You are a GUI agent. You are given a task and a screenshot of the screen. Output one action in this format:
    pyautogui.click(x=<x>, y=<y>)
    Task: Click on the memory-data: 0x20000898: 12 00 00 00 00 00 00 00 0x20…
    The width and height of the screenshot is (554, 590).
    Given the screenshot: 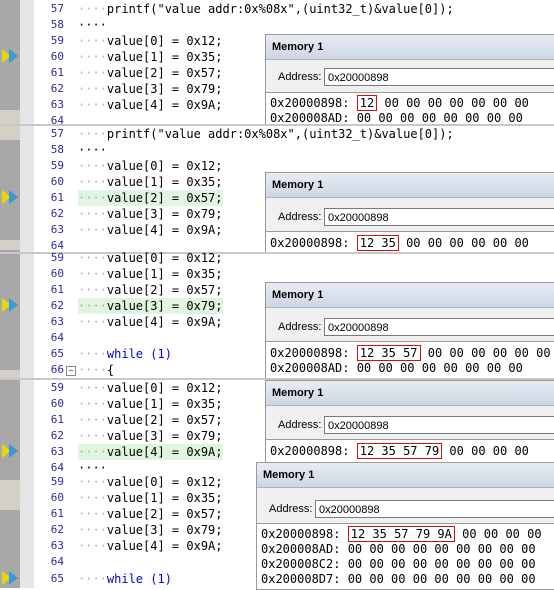 What is the action you would take?
    pyautogui.click(x=410, y=108)
    